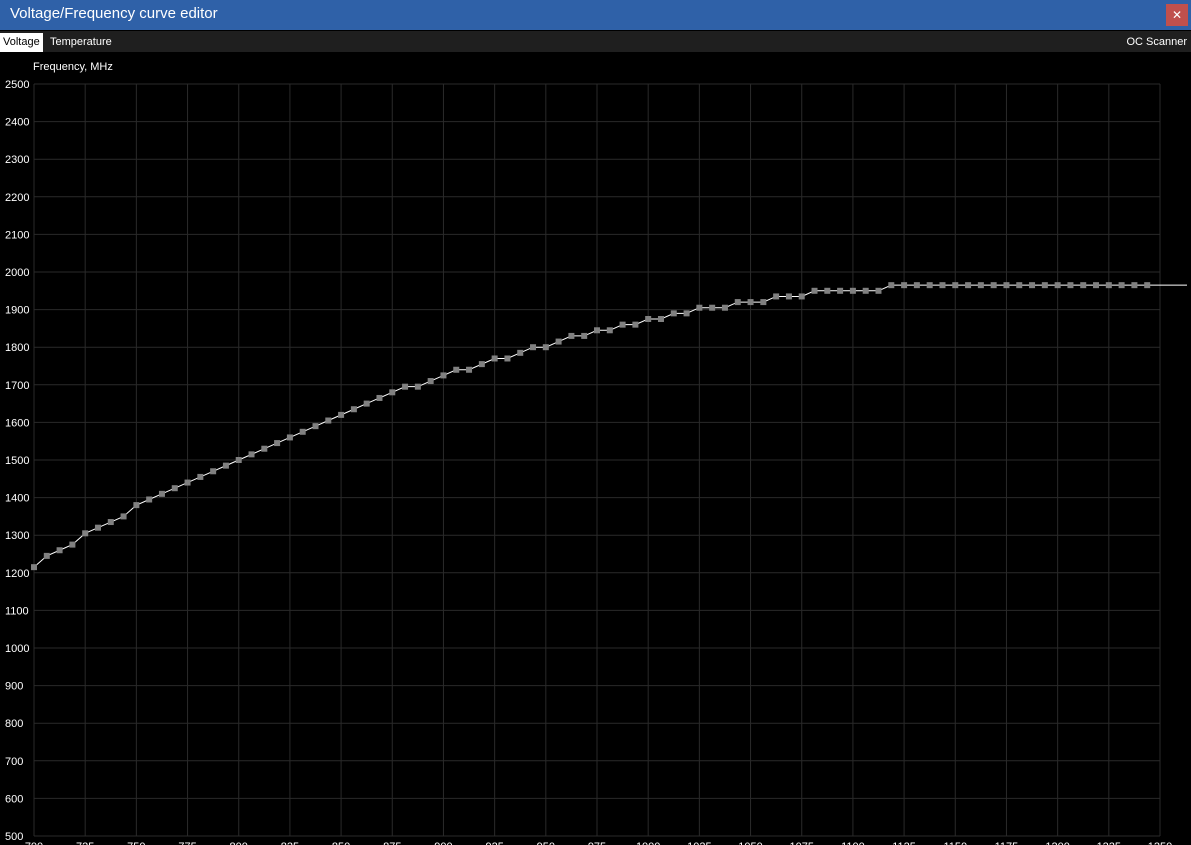  What do you see at coordinates (1057, 843) in the screenshot?
I see `x-tick-label: 1200` at bounding box center [1057, 843].